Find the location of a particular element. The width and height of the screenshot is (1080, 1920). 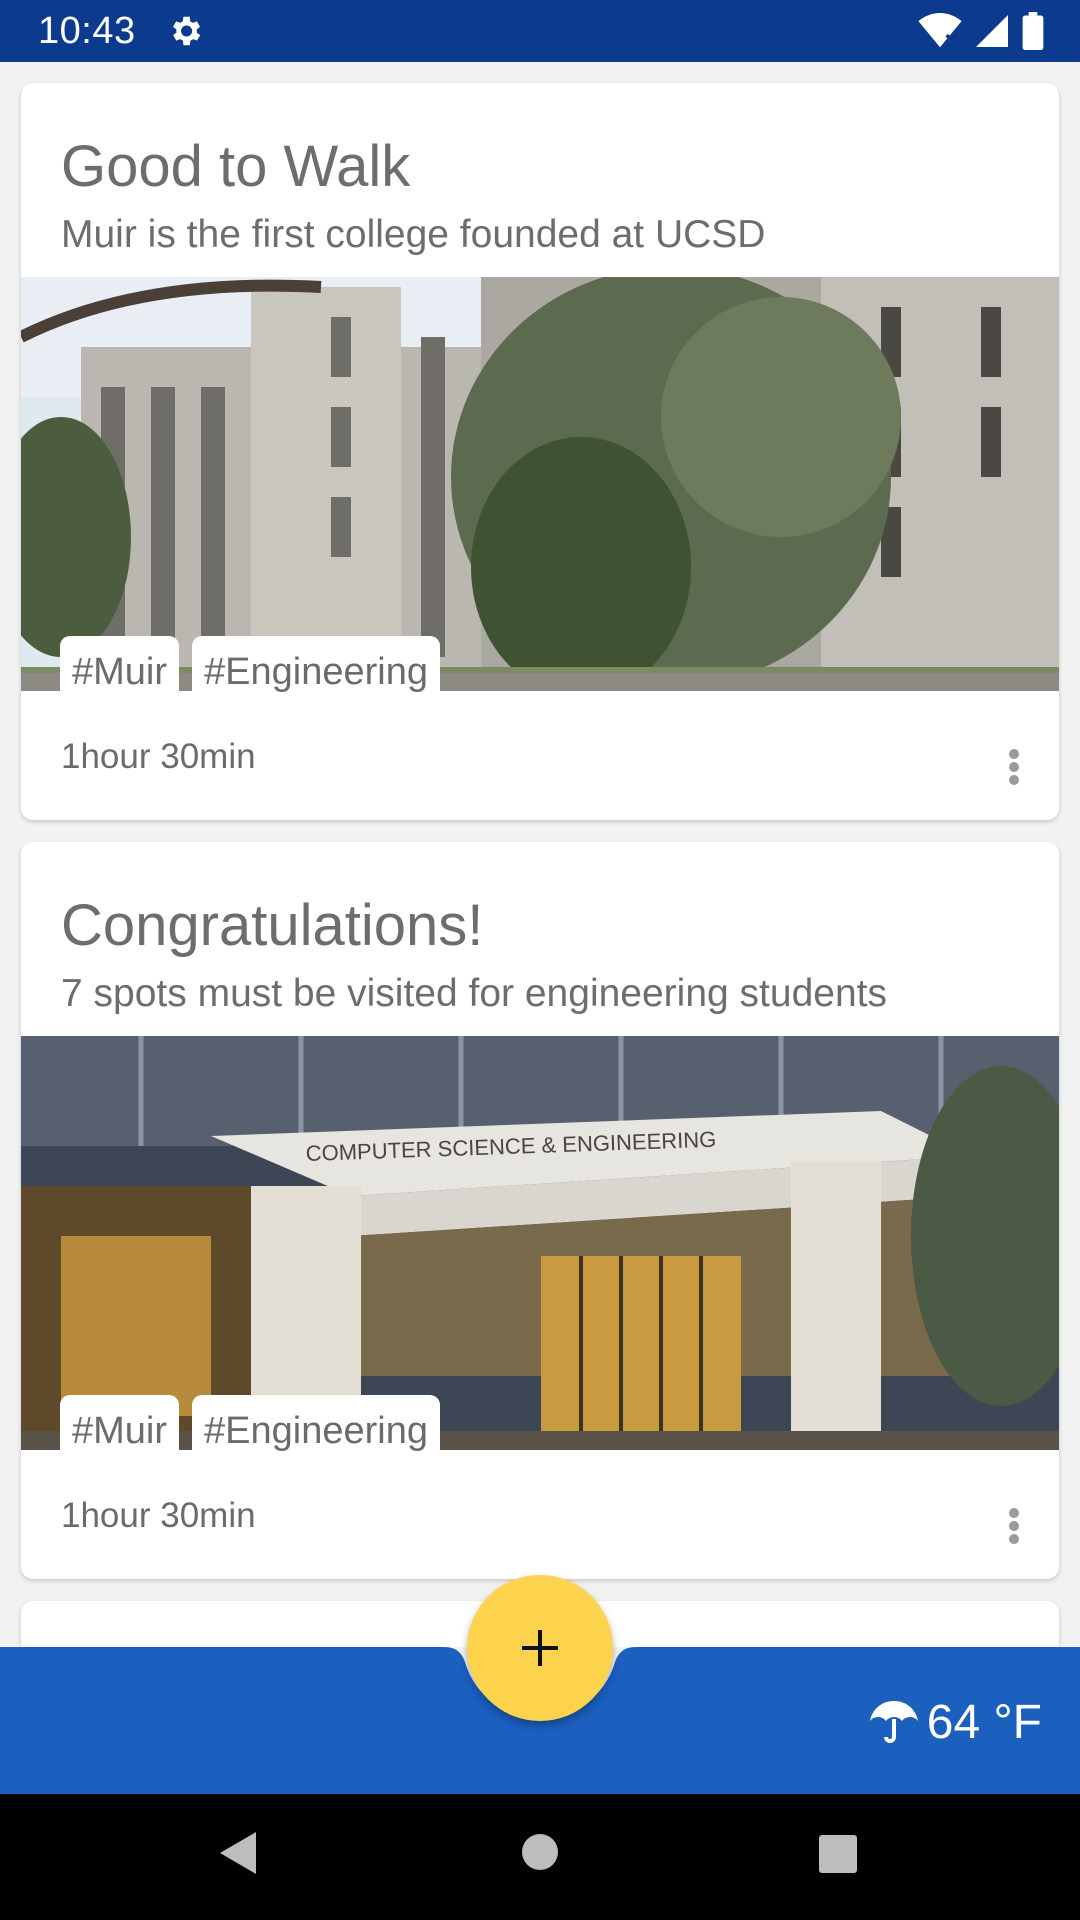

system-navigation-bar is located at coordinates (540, 1857).